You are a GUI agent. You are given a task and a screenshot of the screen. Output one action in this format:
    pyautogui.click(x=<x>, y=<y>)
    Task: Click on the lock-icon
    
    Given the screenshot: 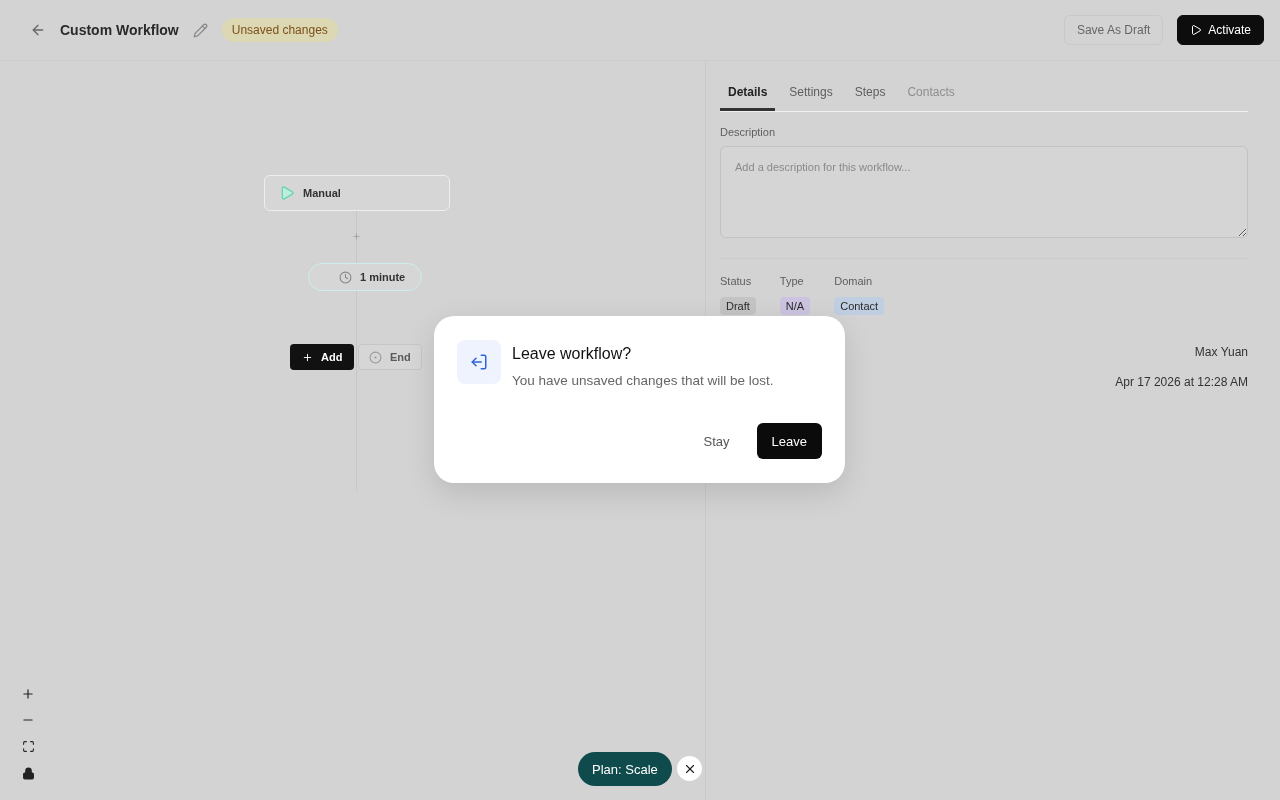 What is the action you would take?
    pyautogui.click(x=28, y=773)
    